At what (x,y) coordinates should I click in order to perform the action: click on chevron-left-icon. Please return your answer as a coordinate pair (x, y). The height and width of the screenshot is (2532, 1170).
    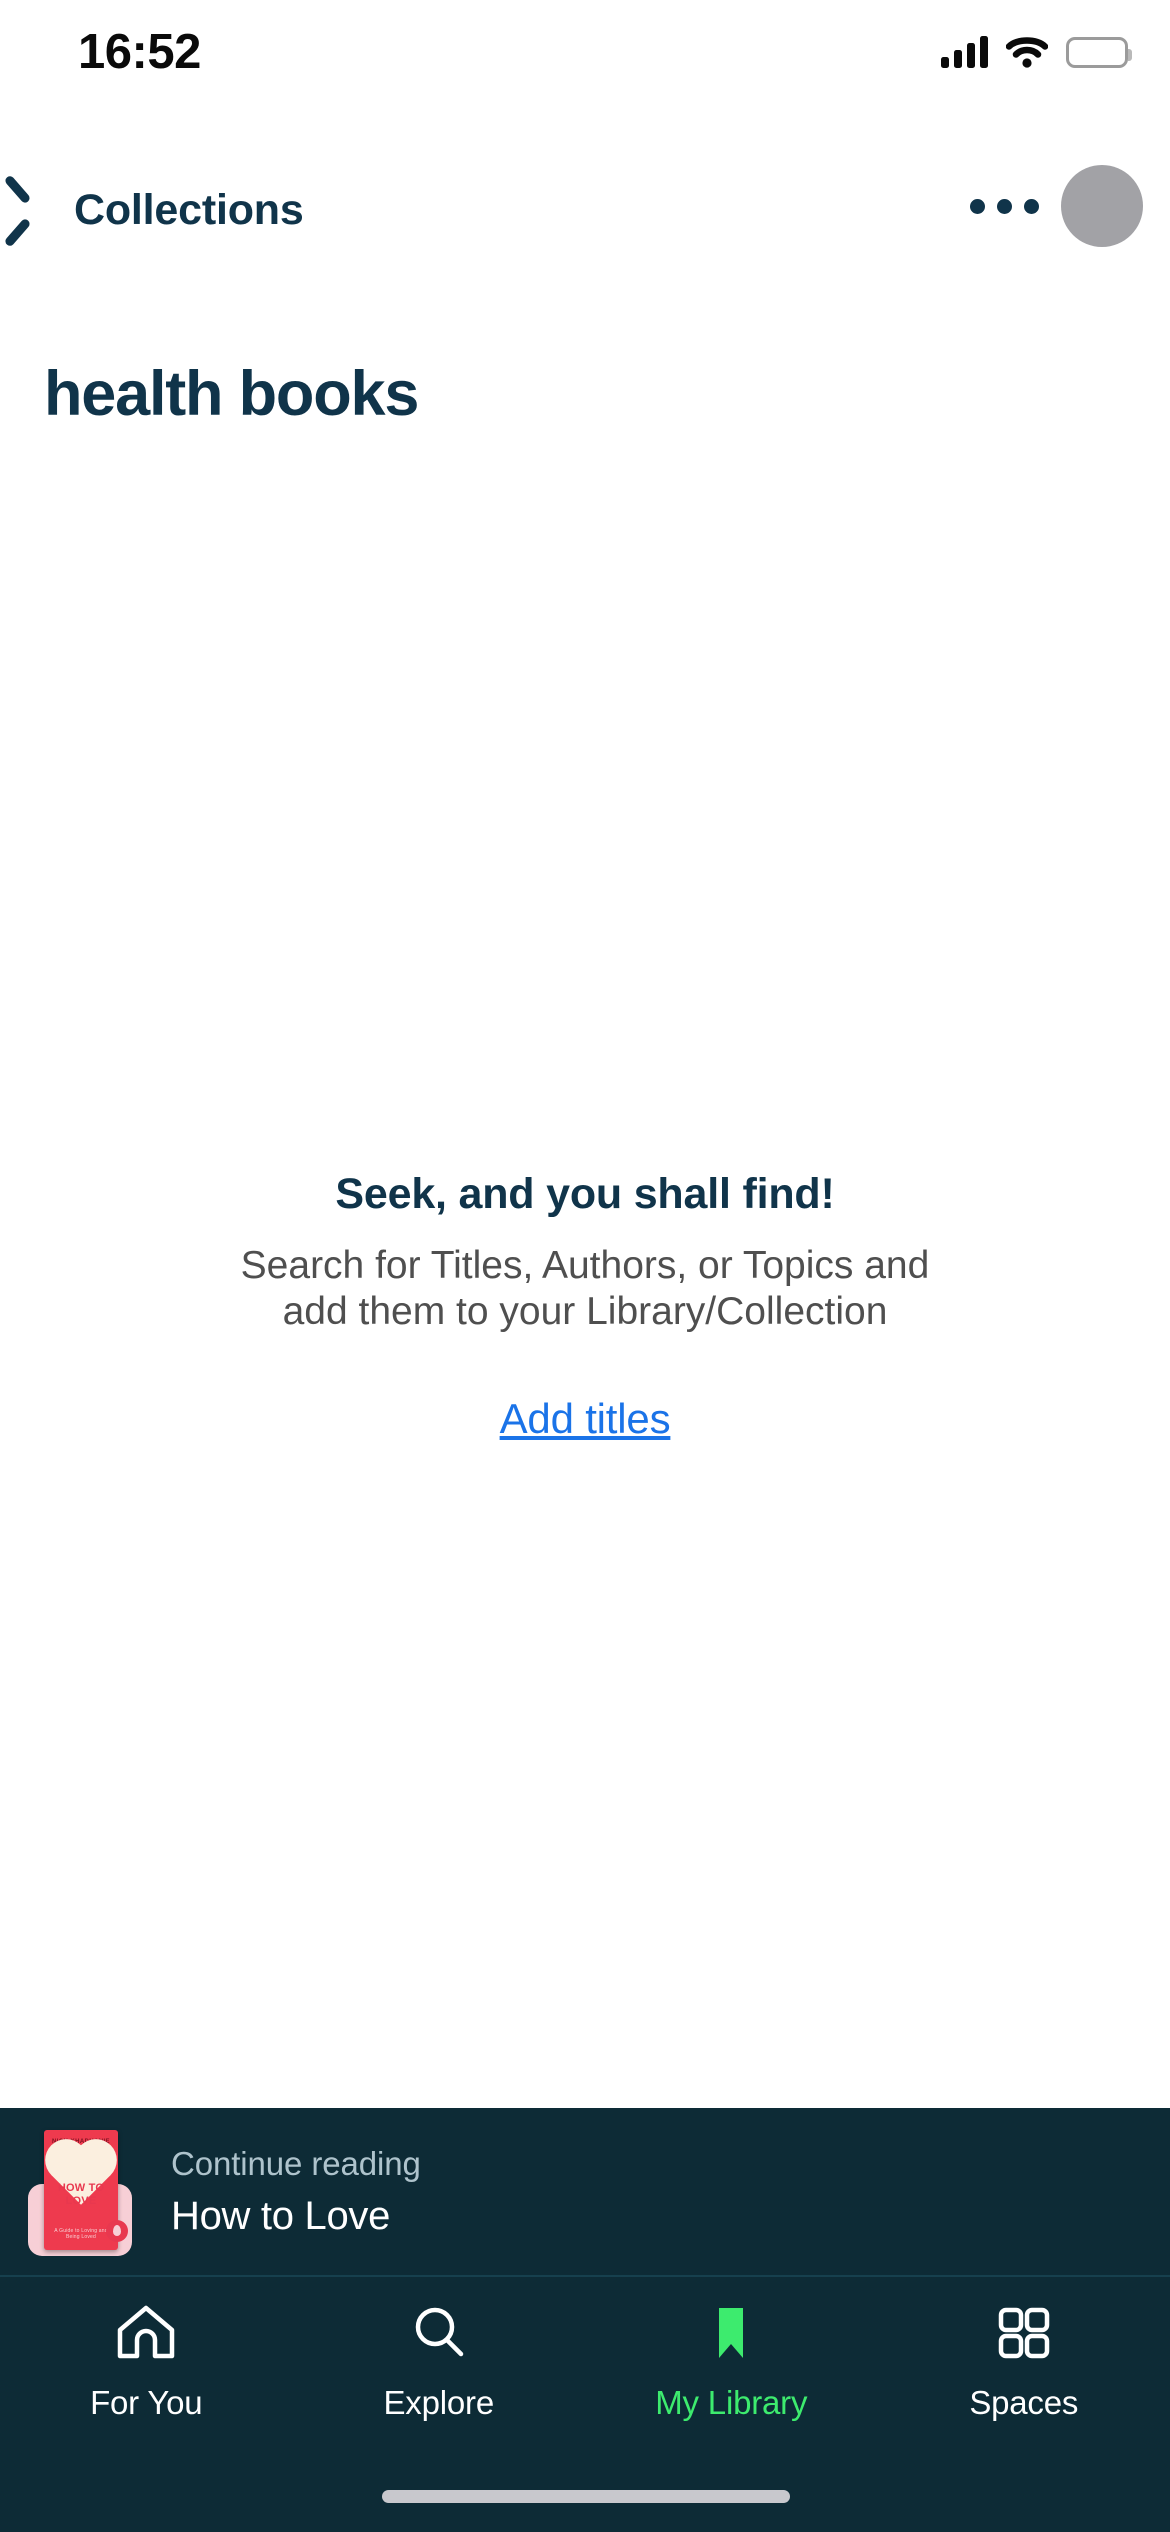
    Looking at the image, I should click on (41, 210).